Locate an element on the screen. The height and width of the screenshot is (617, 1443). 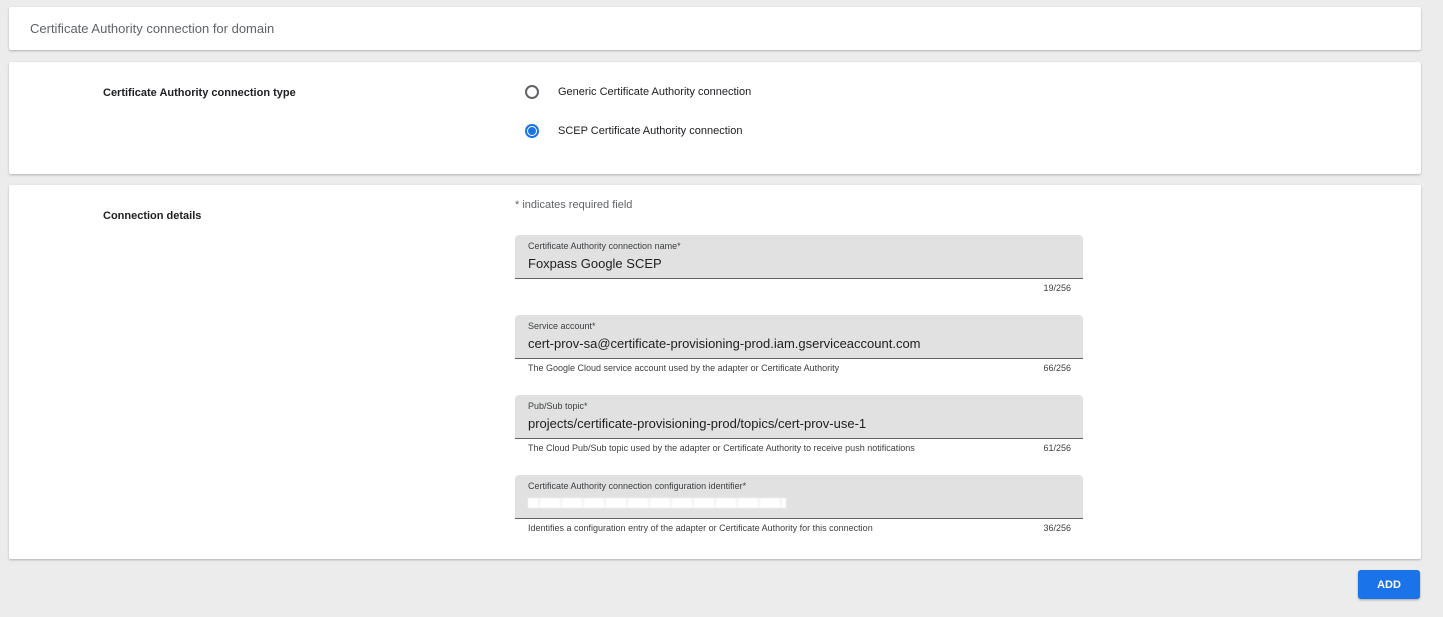
connection-type-label: Certificate Authority connection type is located at coordinates (199, 93).